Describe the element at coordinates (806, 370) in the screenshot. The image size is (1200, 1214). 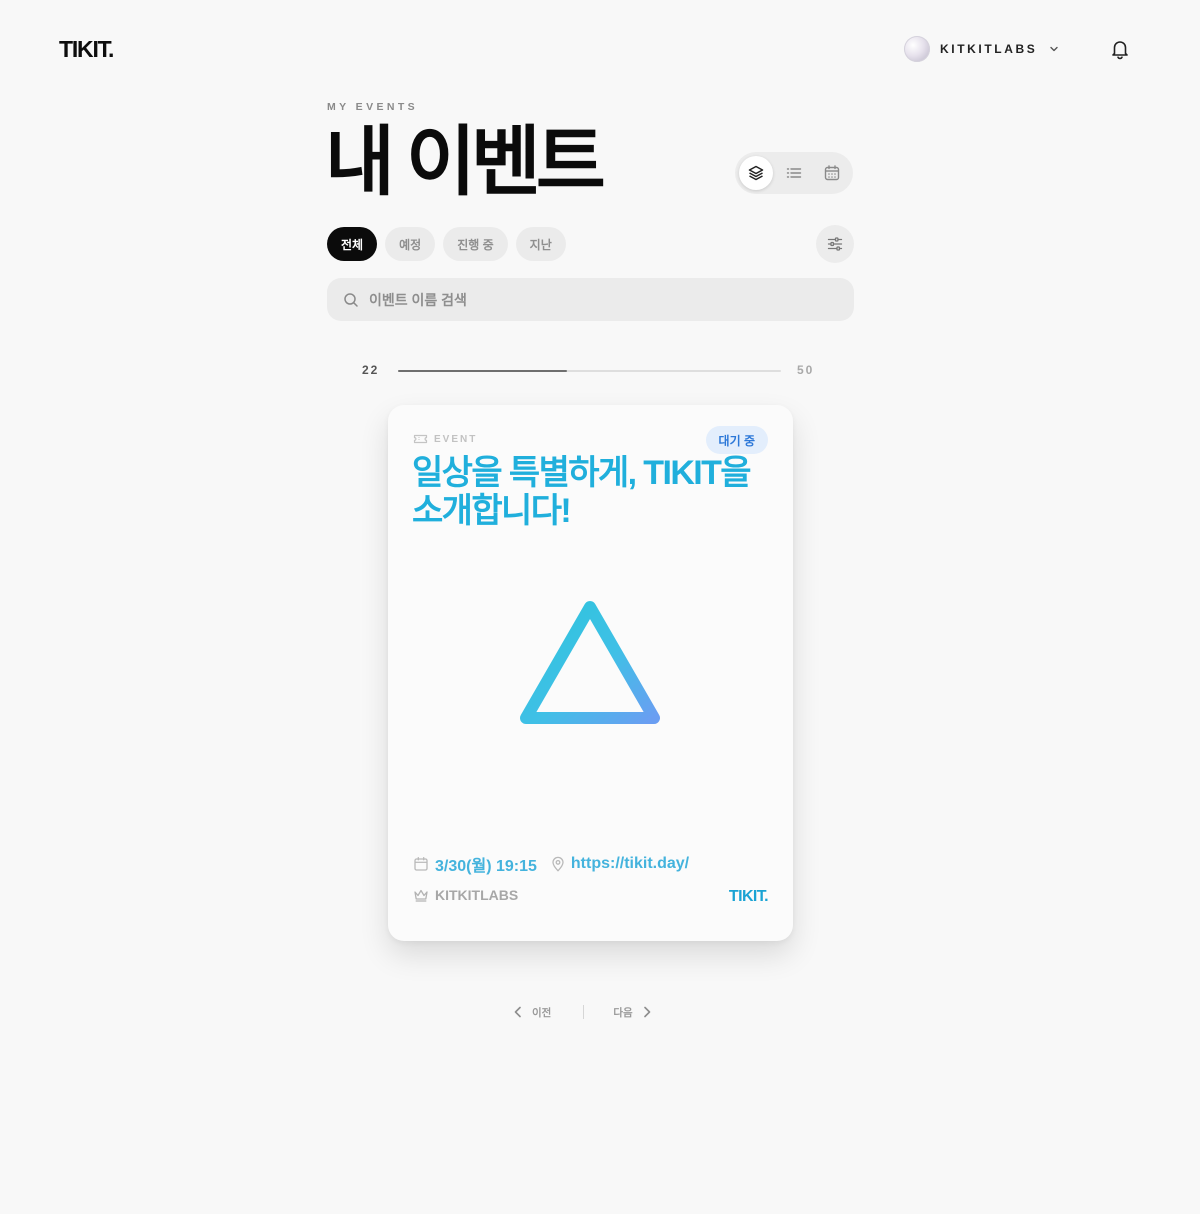
I see `progress-total: 50` at that location.